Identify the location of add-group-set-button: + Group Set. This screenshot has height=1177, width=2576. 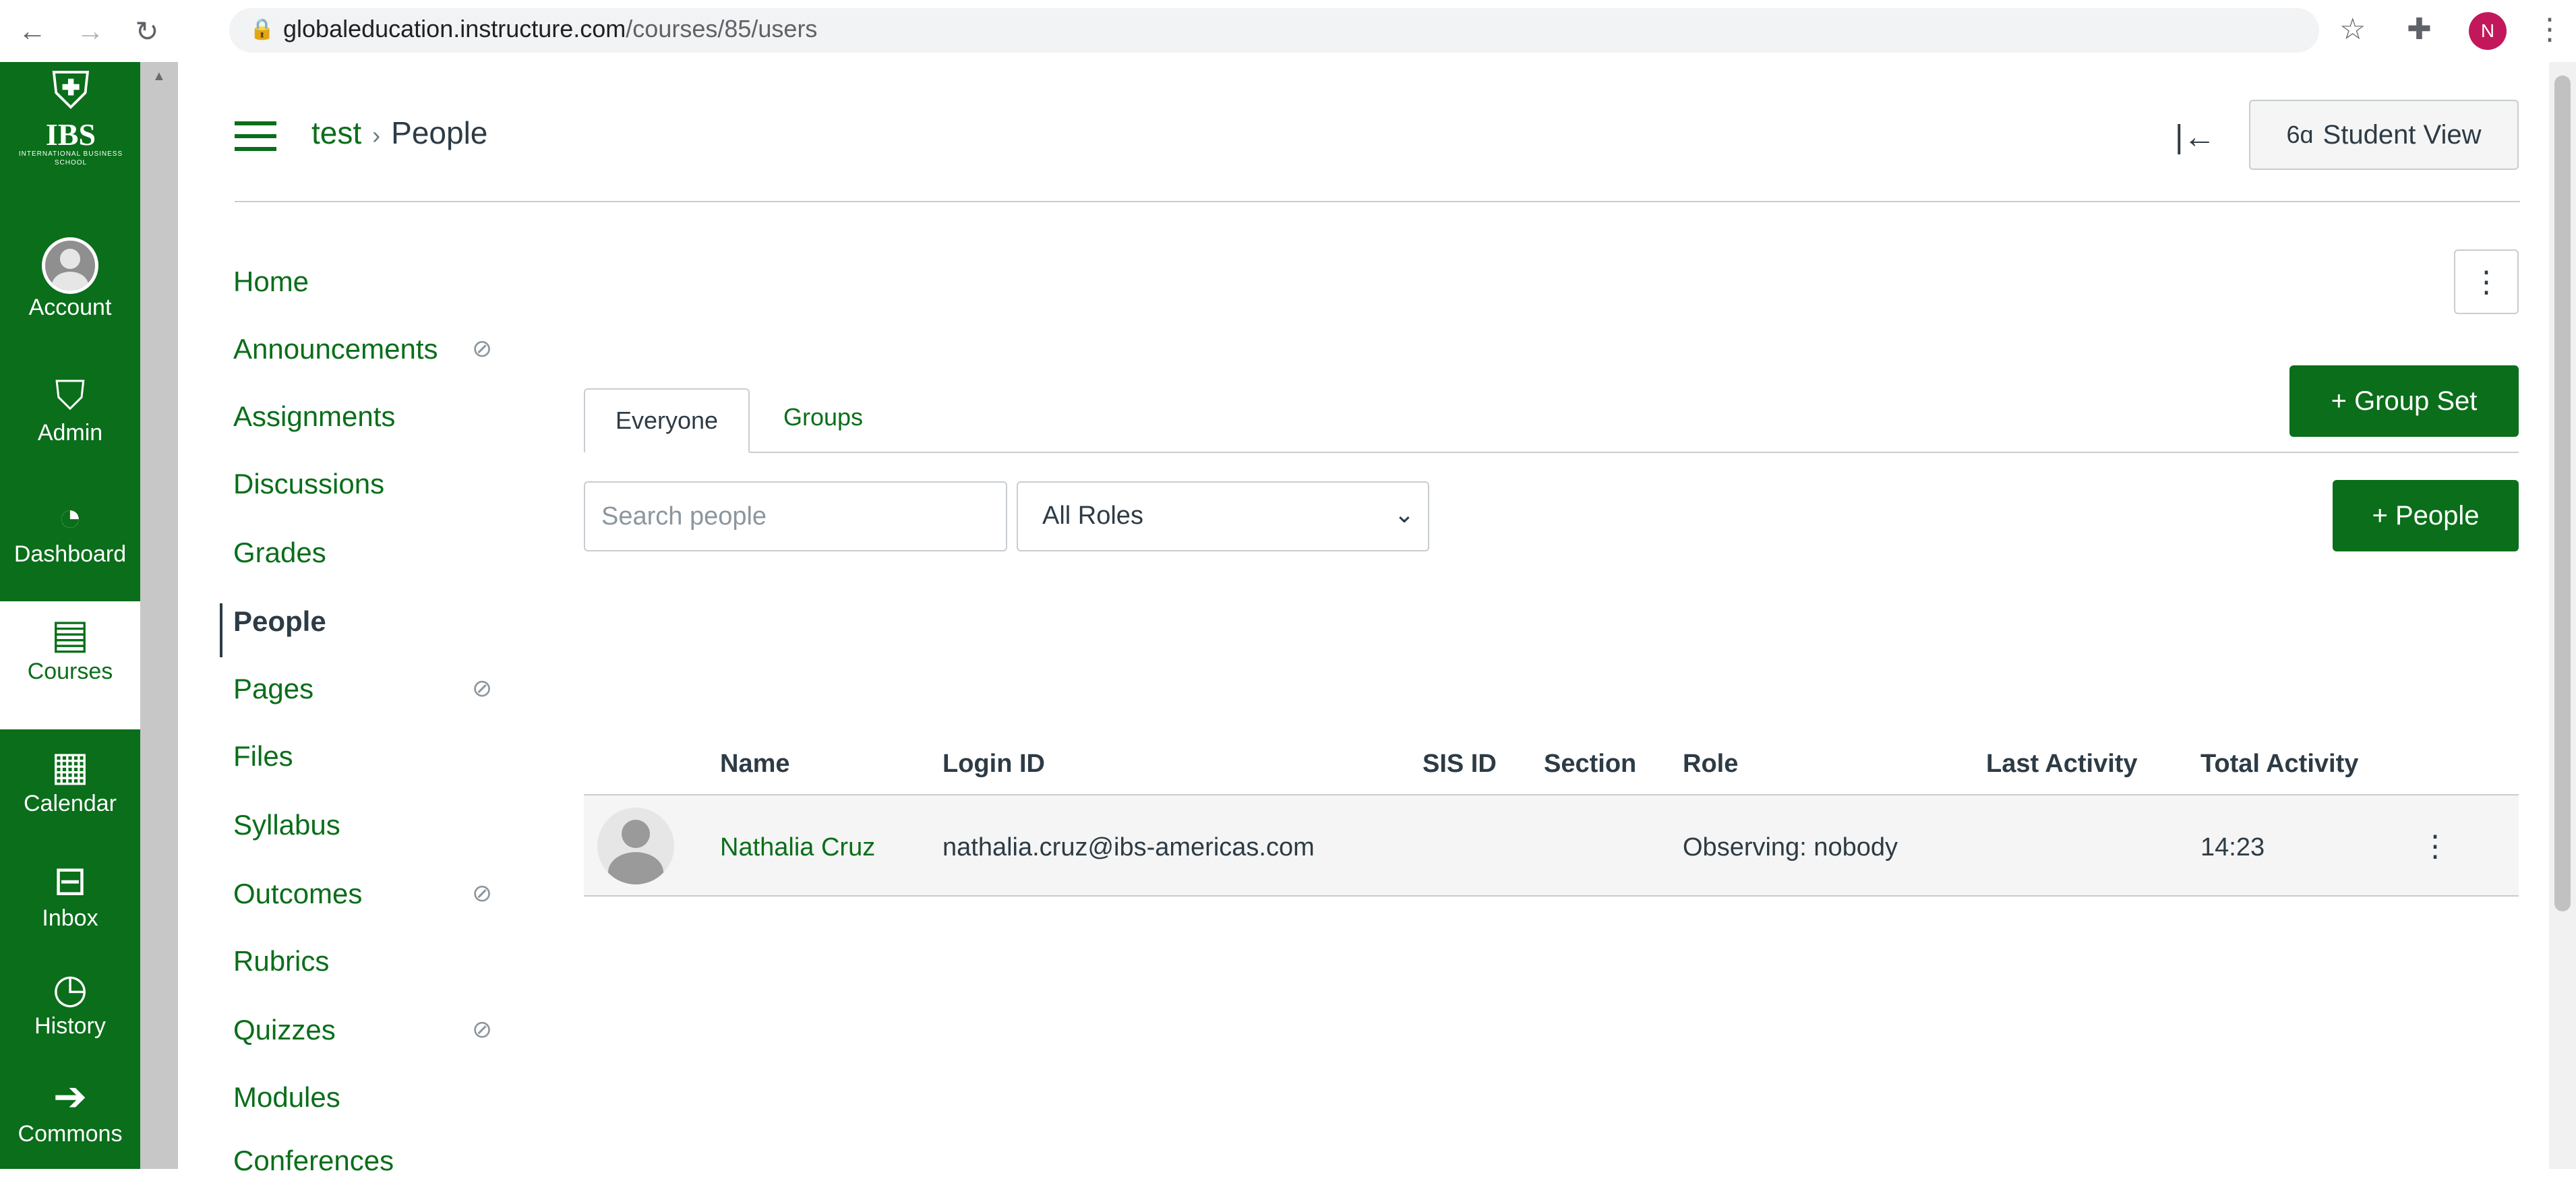
(2404, 401).